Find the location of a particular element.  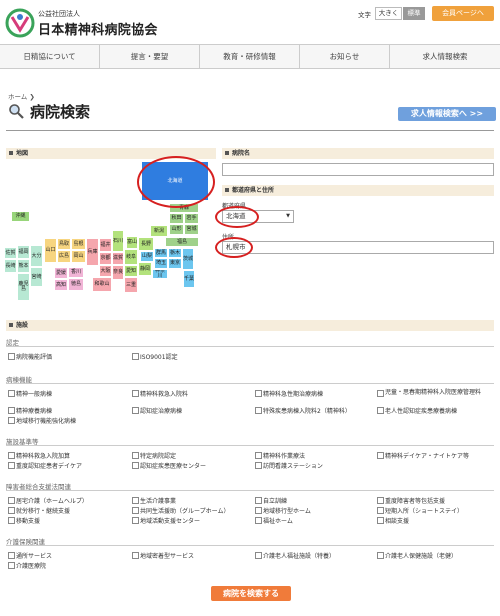

pref-tokushima: 徳島 is located at coordinates (76, 284).